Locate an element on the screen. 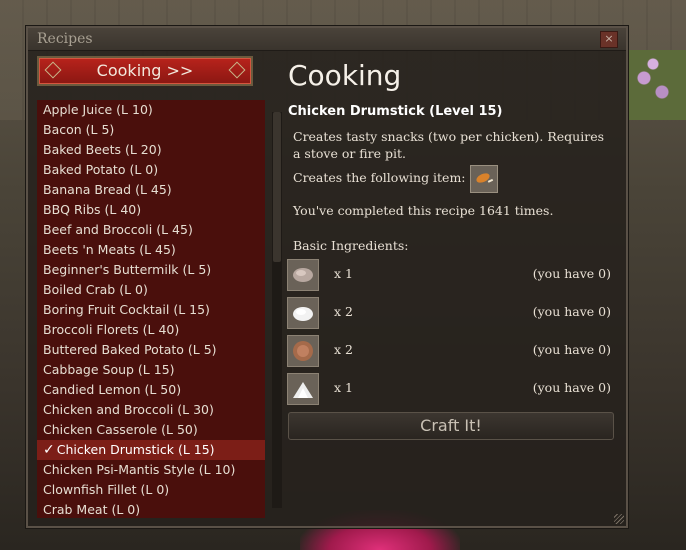 The width and height of the screenshot is (686, 550). resize-handle is located at coordinates (619, 519).